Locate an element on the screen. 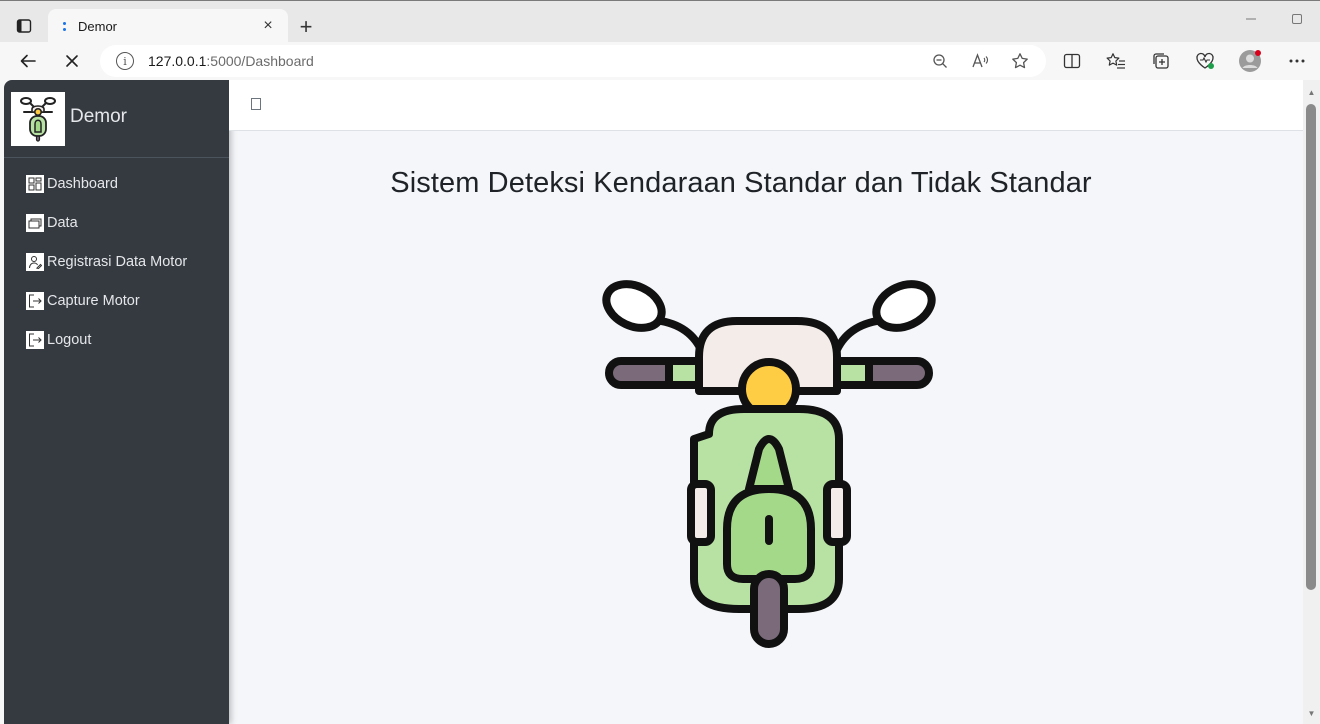 The height and width of the screenshot is (724, 1320). menu-toggle-icon is located at coordinates (256, 104).